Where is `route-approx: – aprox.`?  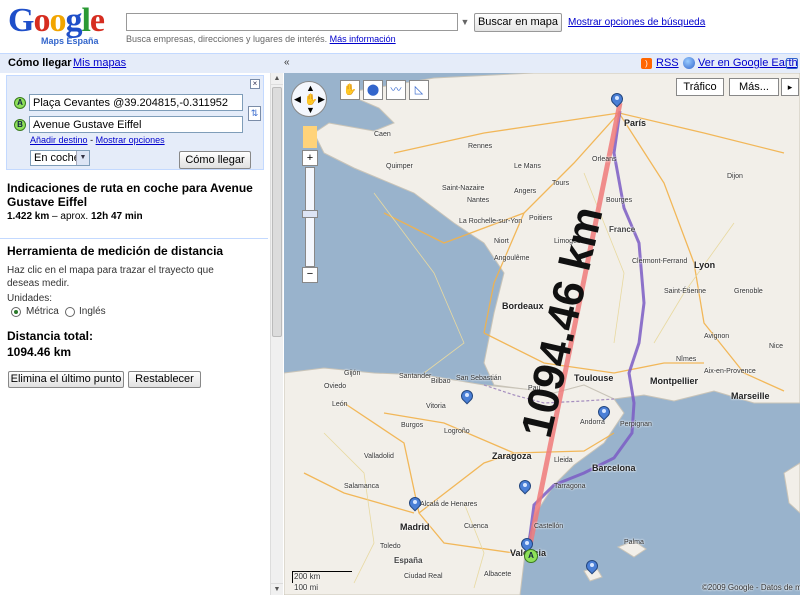
route-approx: – aprox. is located at coordinates (70, 216).